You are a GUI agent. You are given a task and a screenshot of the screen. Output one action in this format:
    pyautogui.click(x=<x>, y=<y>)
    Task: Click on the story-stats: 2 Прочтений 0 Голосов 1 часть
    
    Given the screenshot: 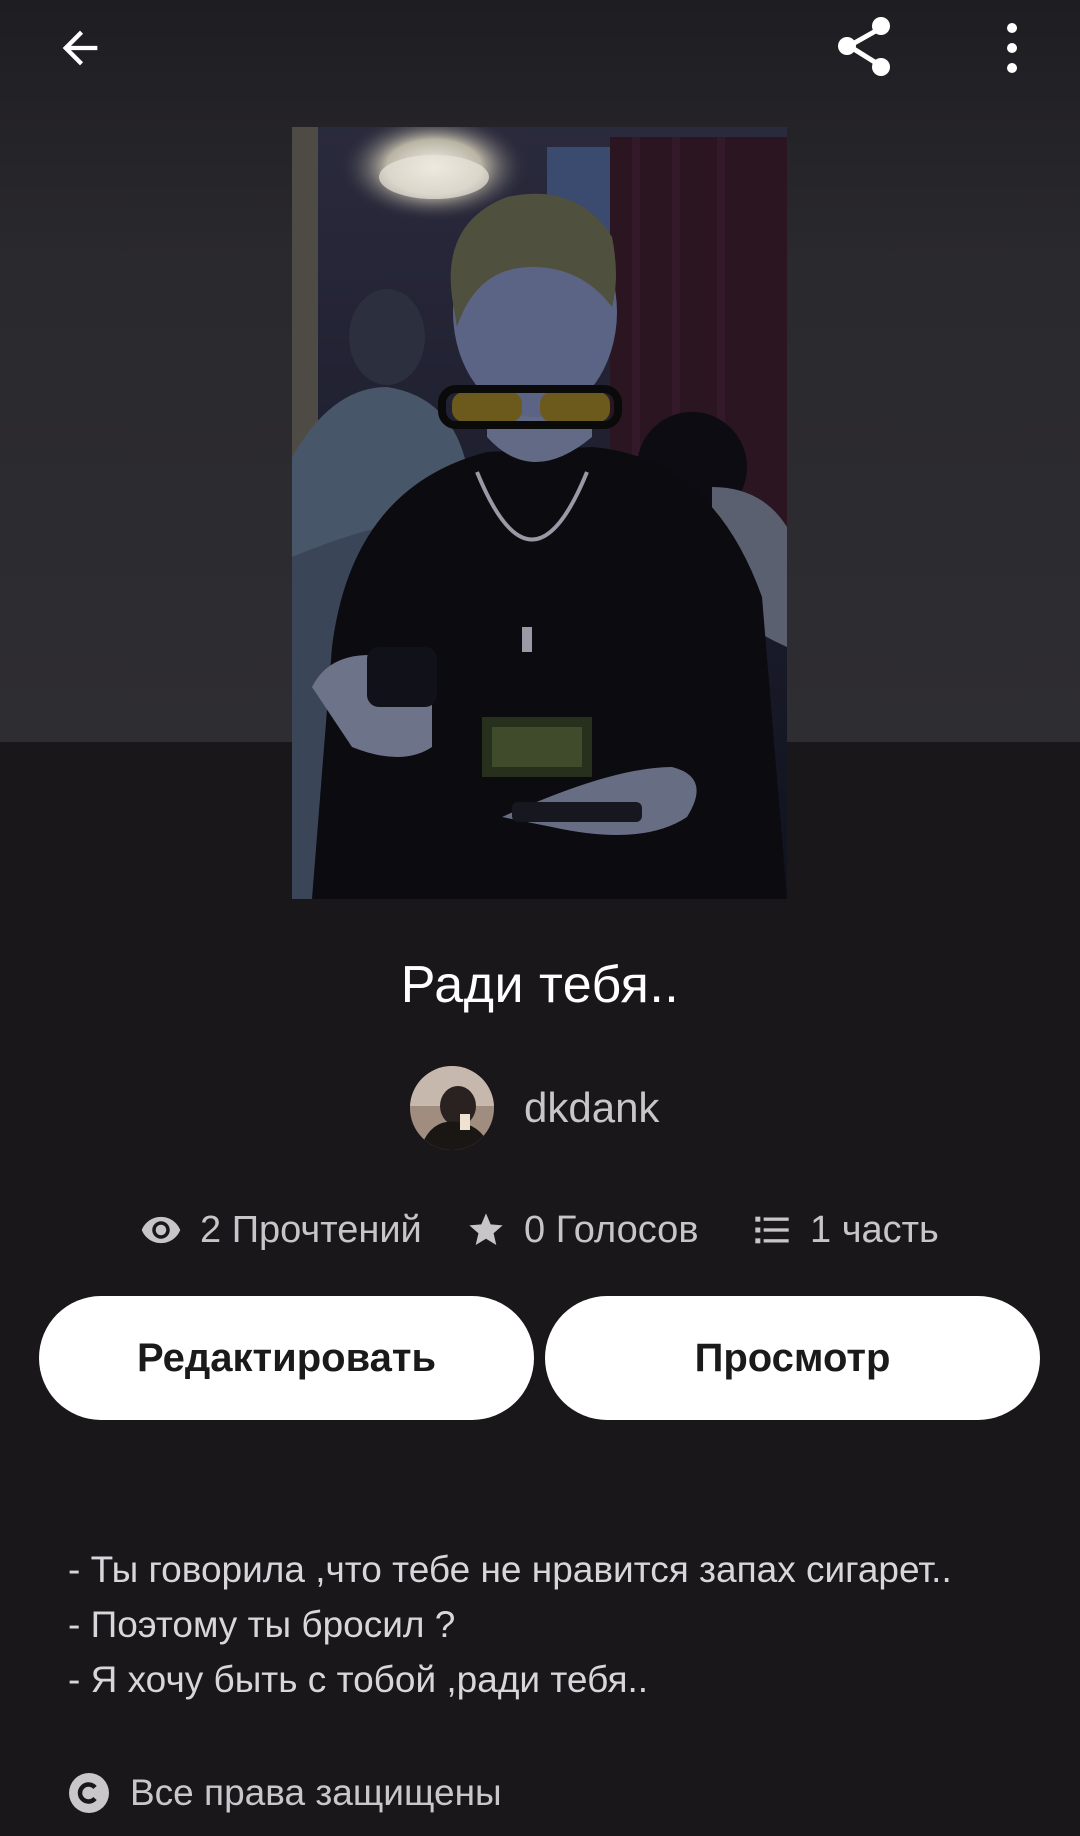 What is the action you would take?
    pyautogui.click(x=540, y=1230)
    